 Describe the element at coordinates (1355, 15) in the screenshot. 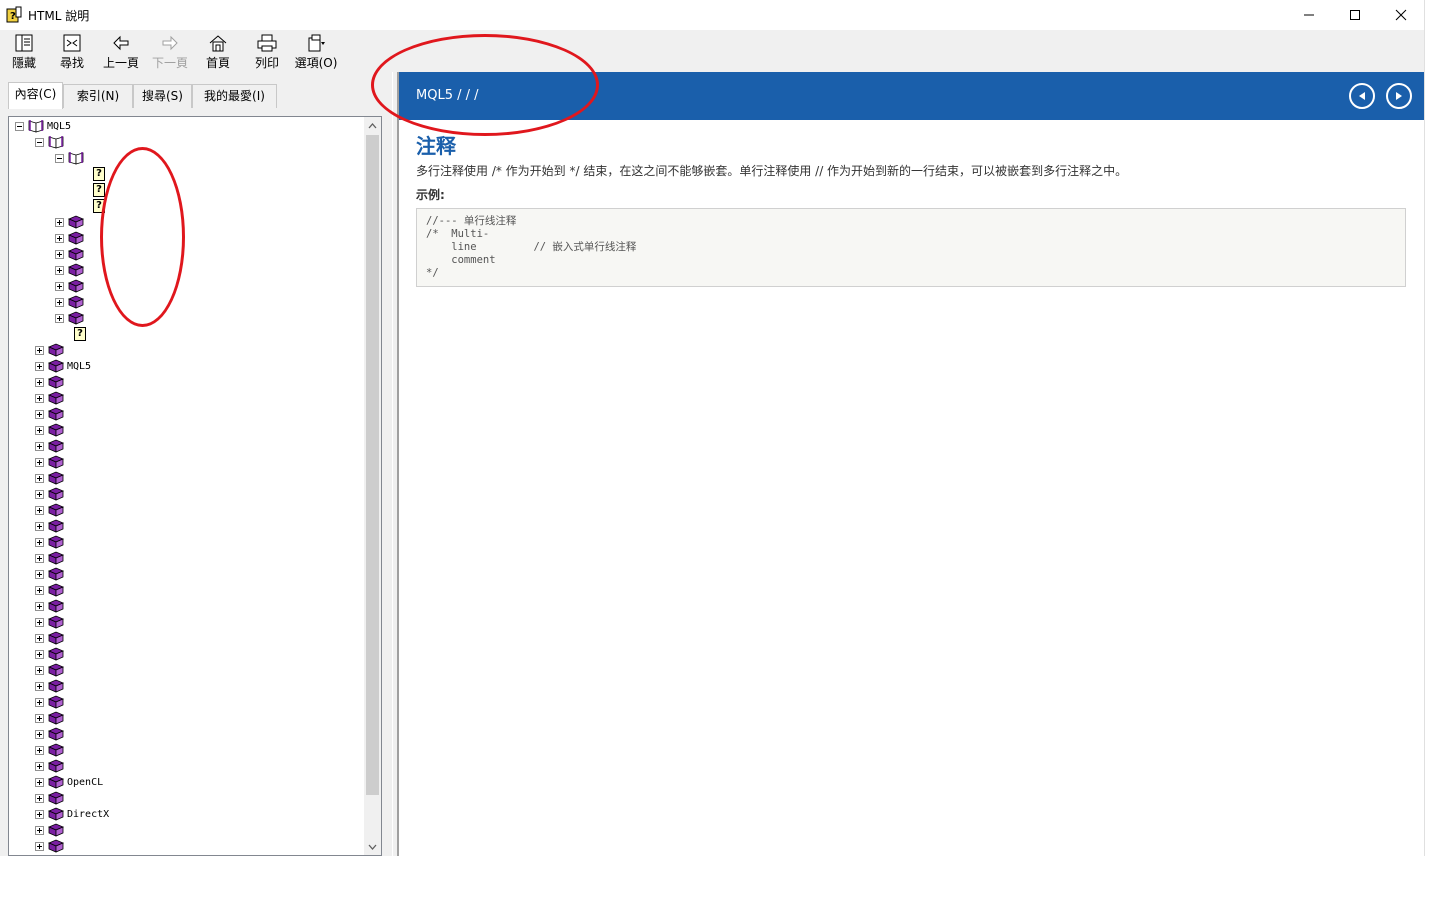

I see `maximize-button` at that location.